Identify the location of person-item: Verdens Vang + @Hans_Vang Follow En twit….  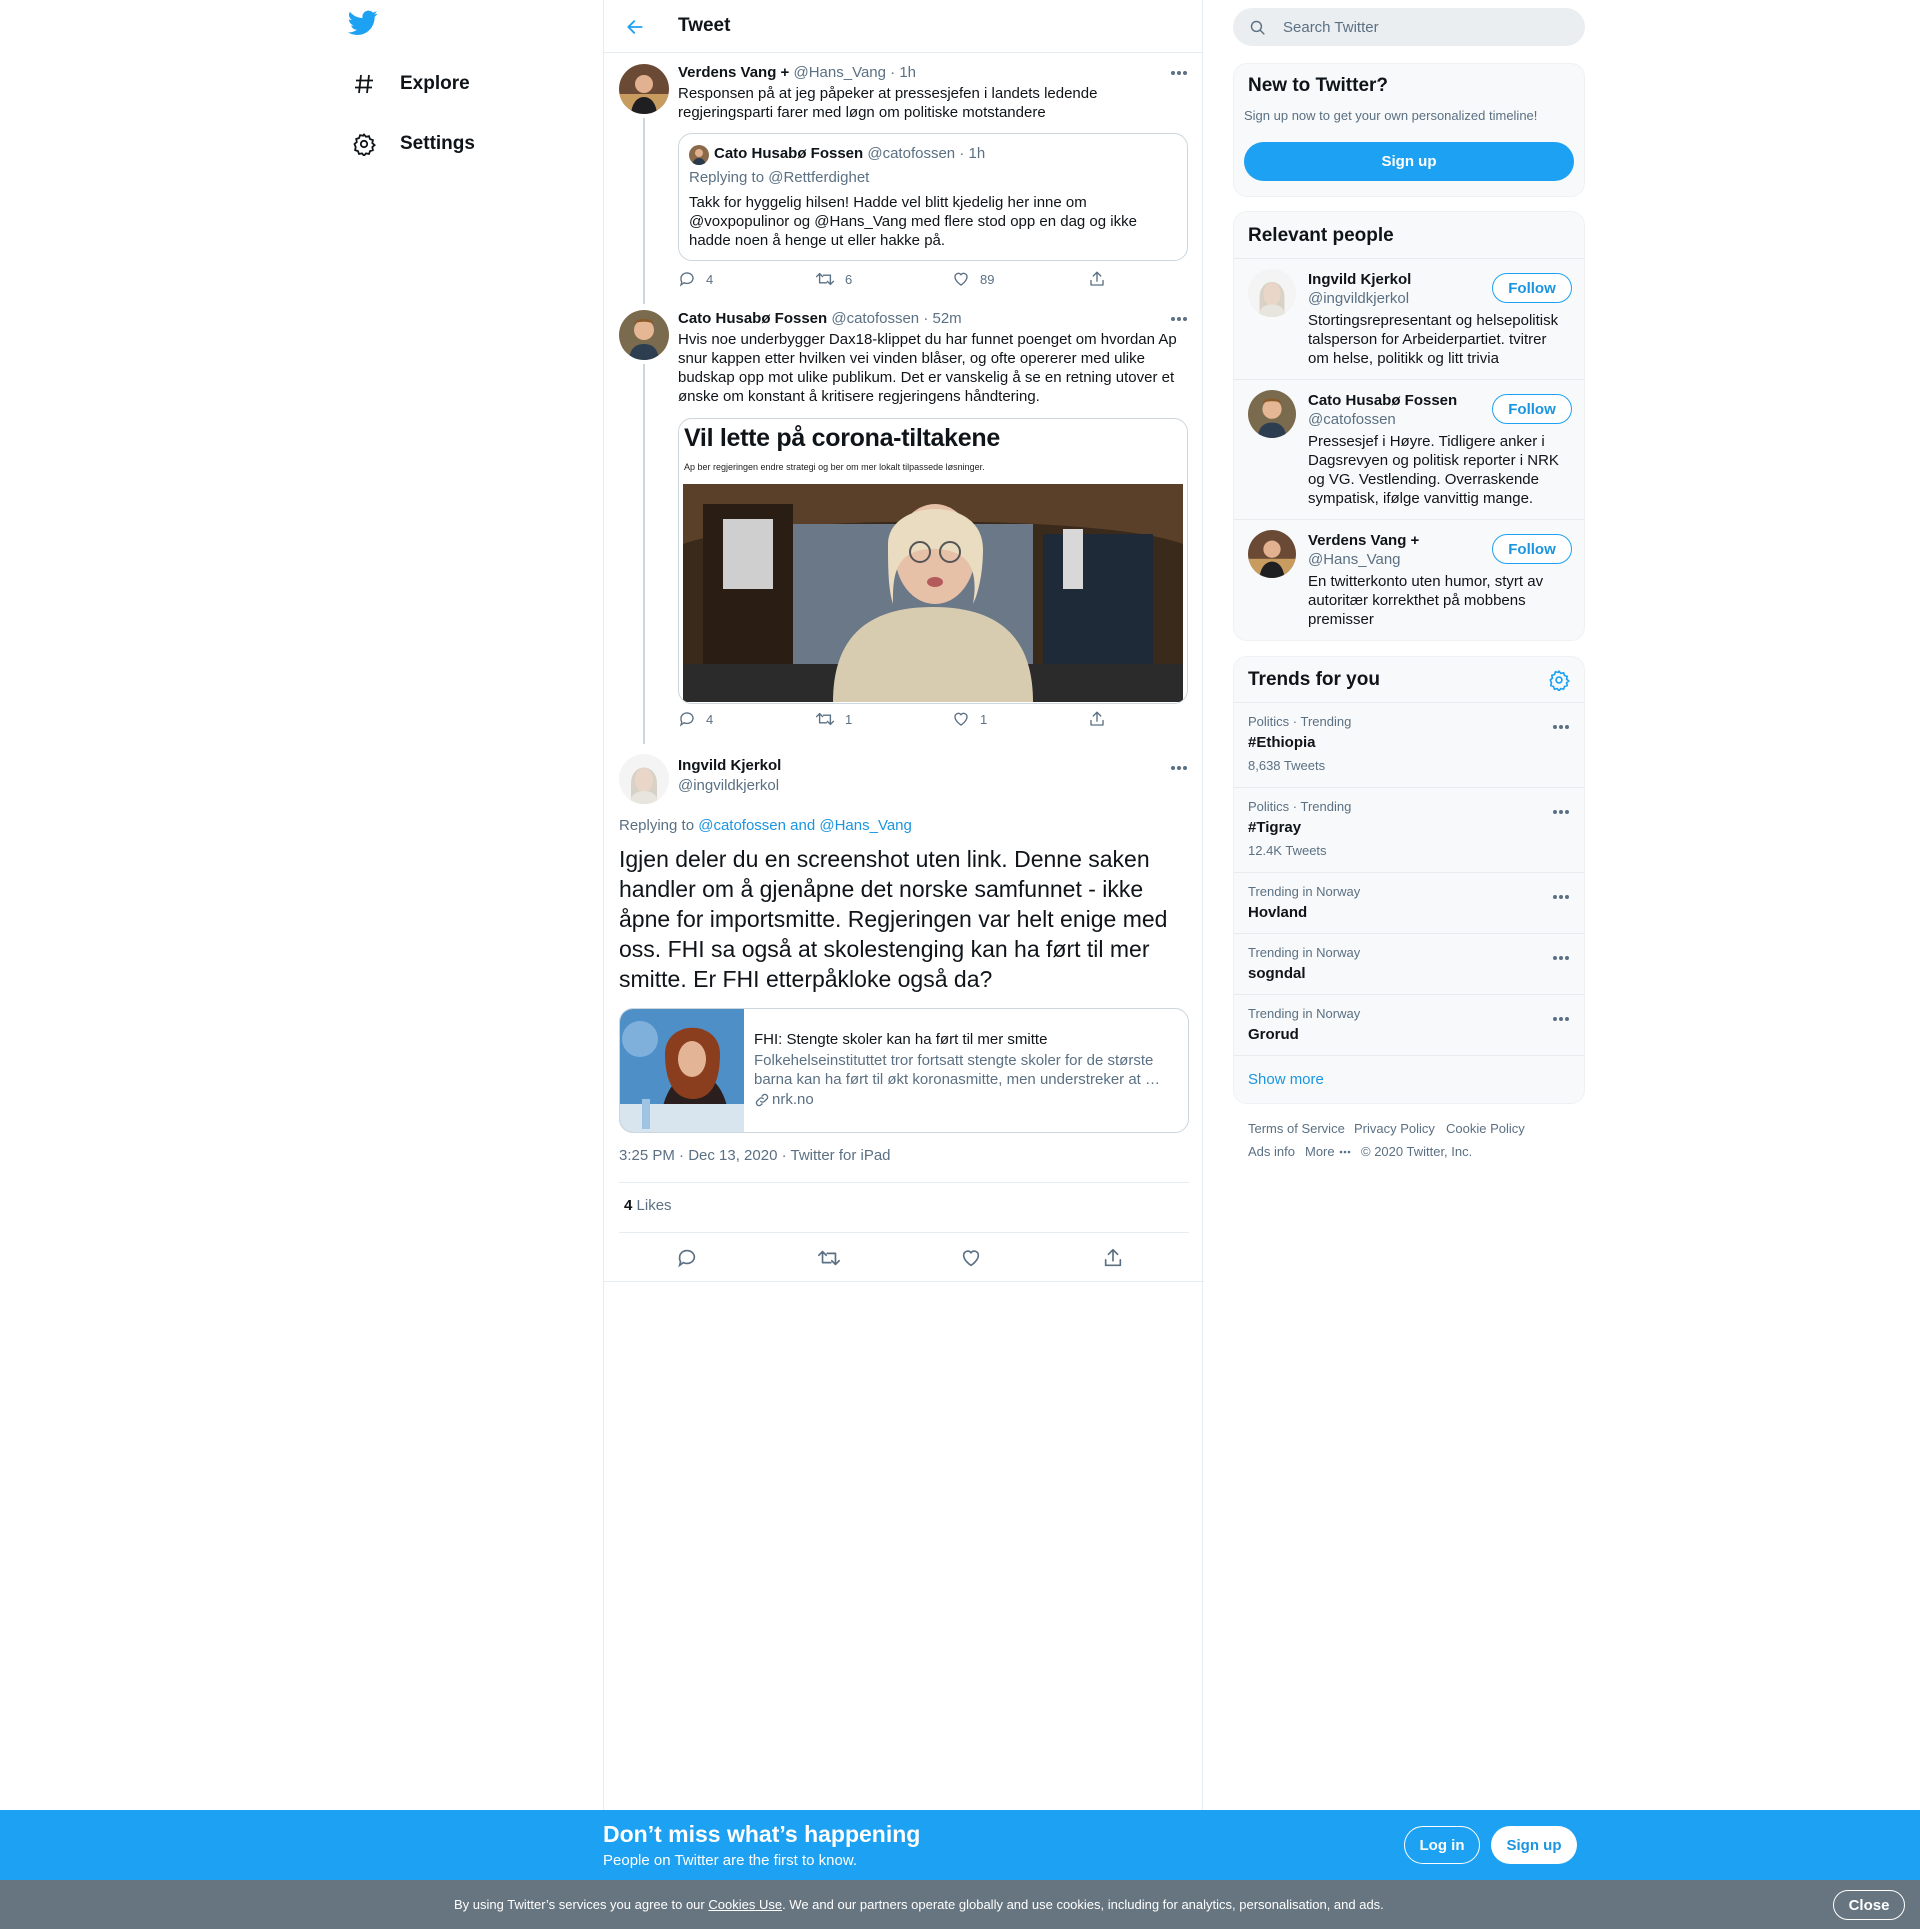
(1409, 579).